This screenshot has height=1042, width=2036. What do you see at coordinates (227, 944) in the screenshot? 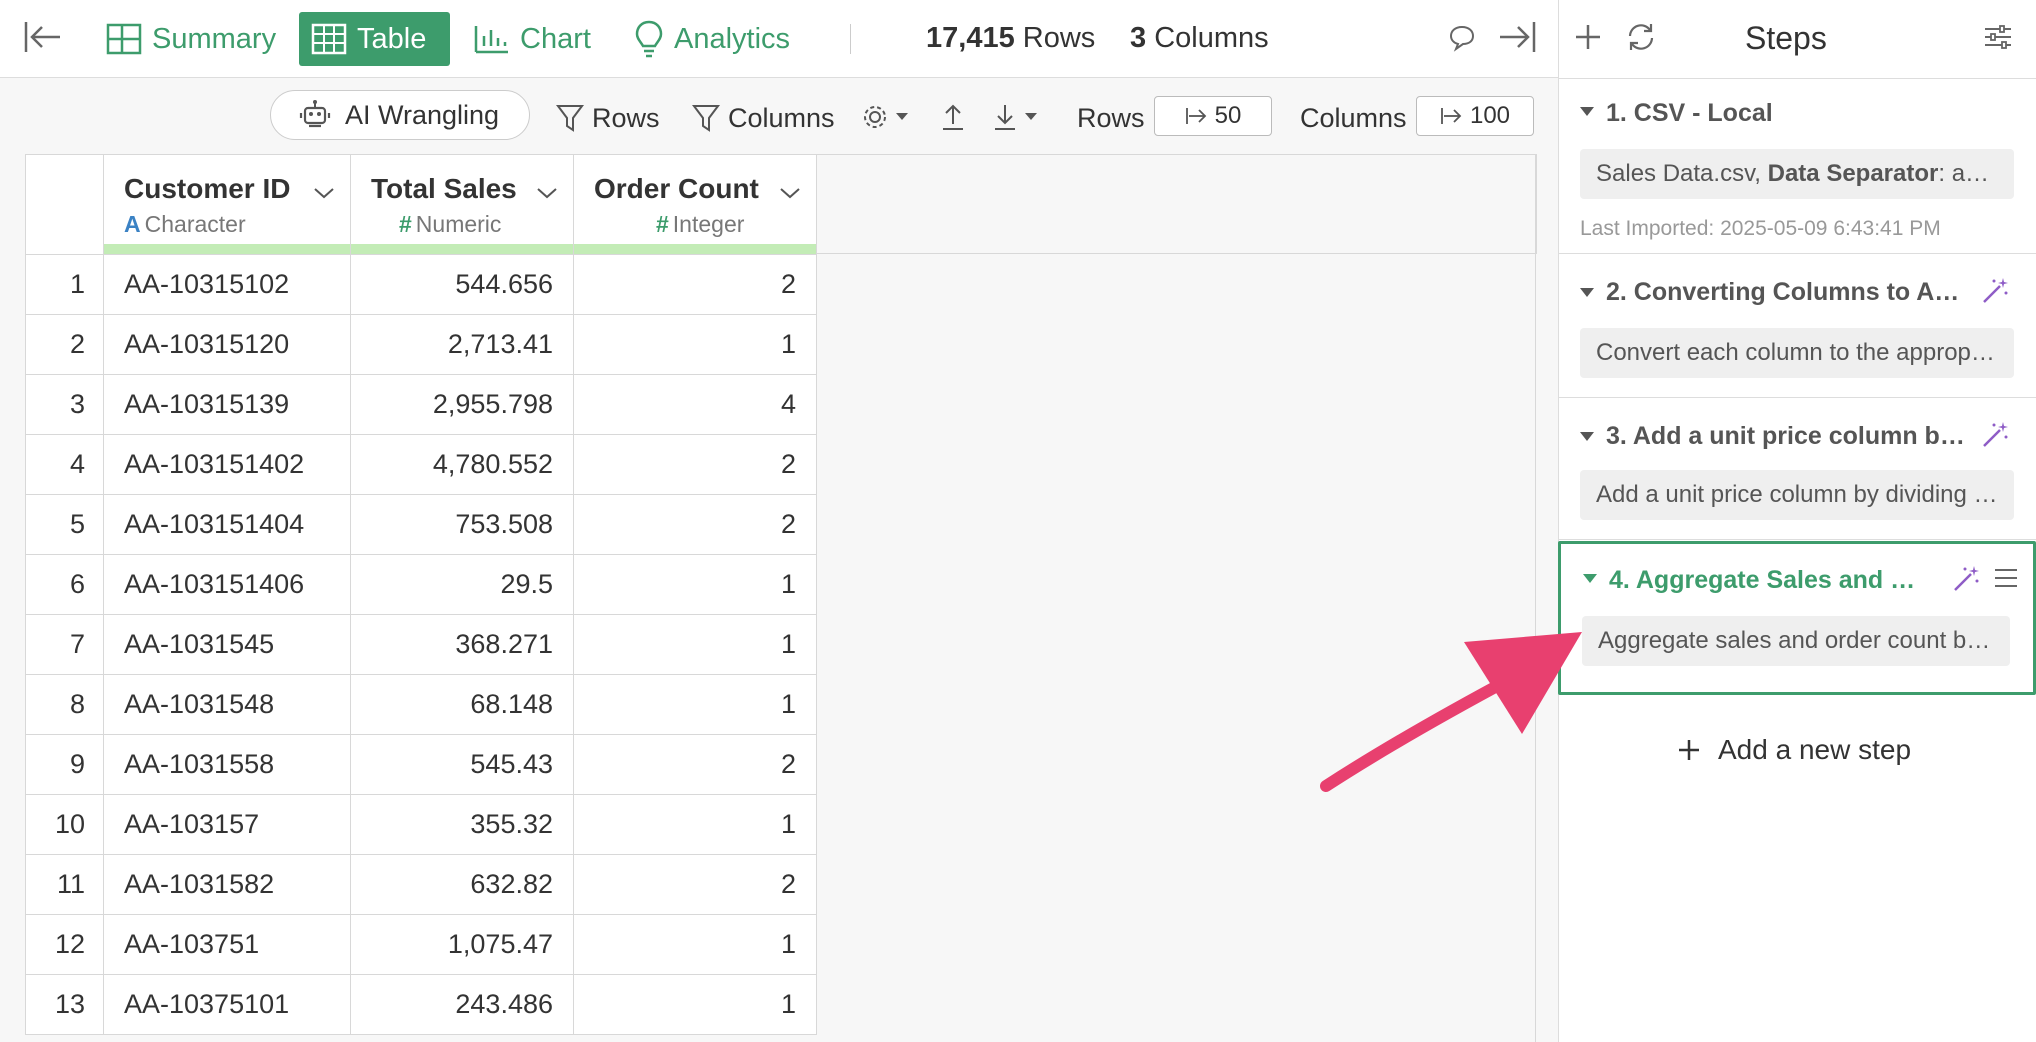
I see `customer-id-cell: AA-103751` at bounding box center [227, 944].